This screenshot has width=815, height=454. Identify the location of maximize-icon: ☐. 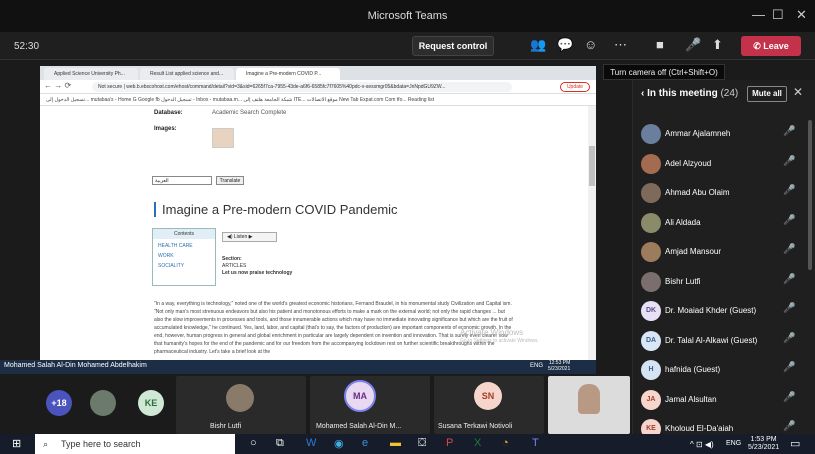
(778, 15).